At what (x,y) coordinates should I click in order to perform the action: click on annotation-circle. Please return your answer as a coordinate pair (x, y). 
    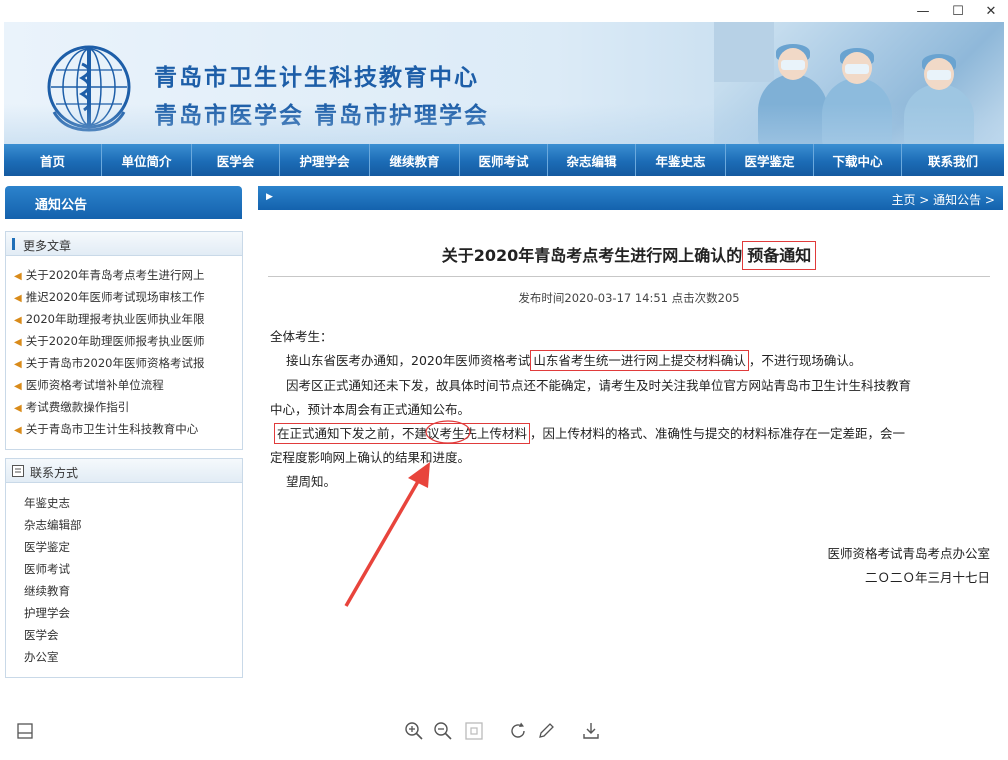
    Looking at the image, I should click on (448, 432).